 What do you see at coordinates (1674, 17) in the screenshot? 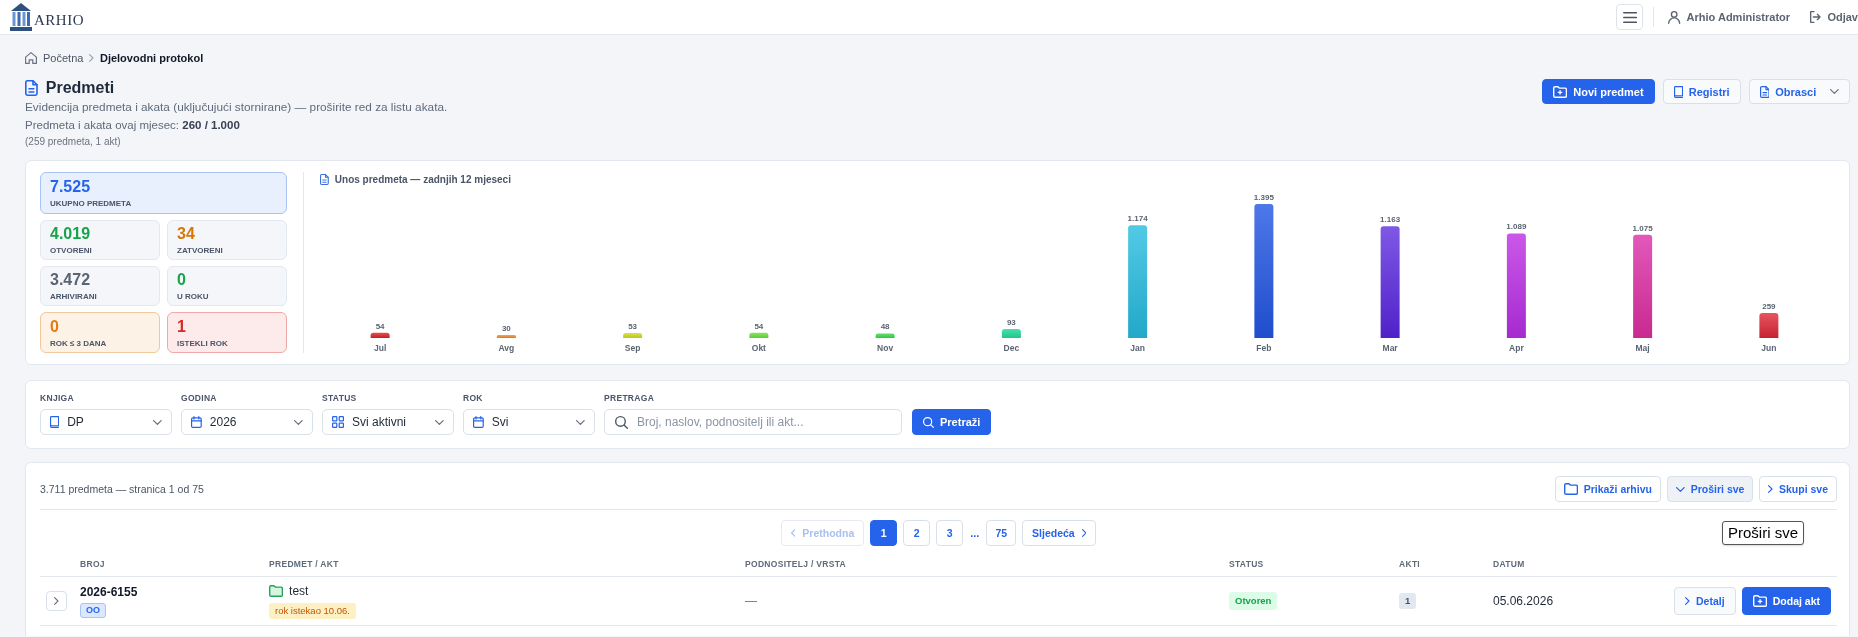
I see `user-icon` at bounding box center [1674, 17].